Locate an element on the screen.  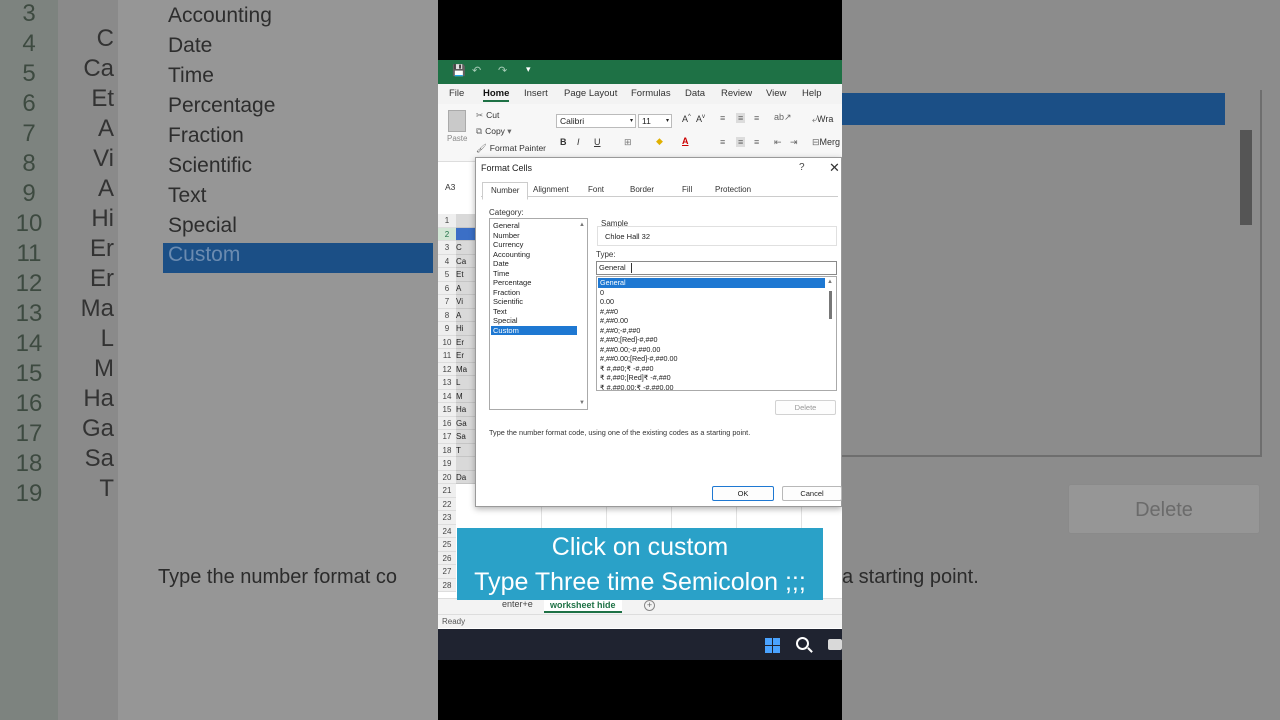
row-header: 16 is located at coordinates (447, 423).